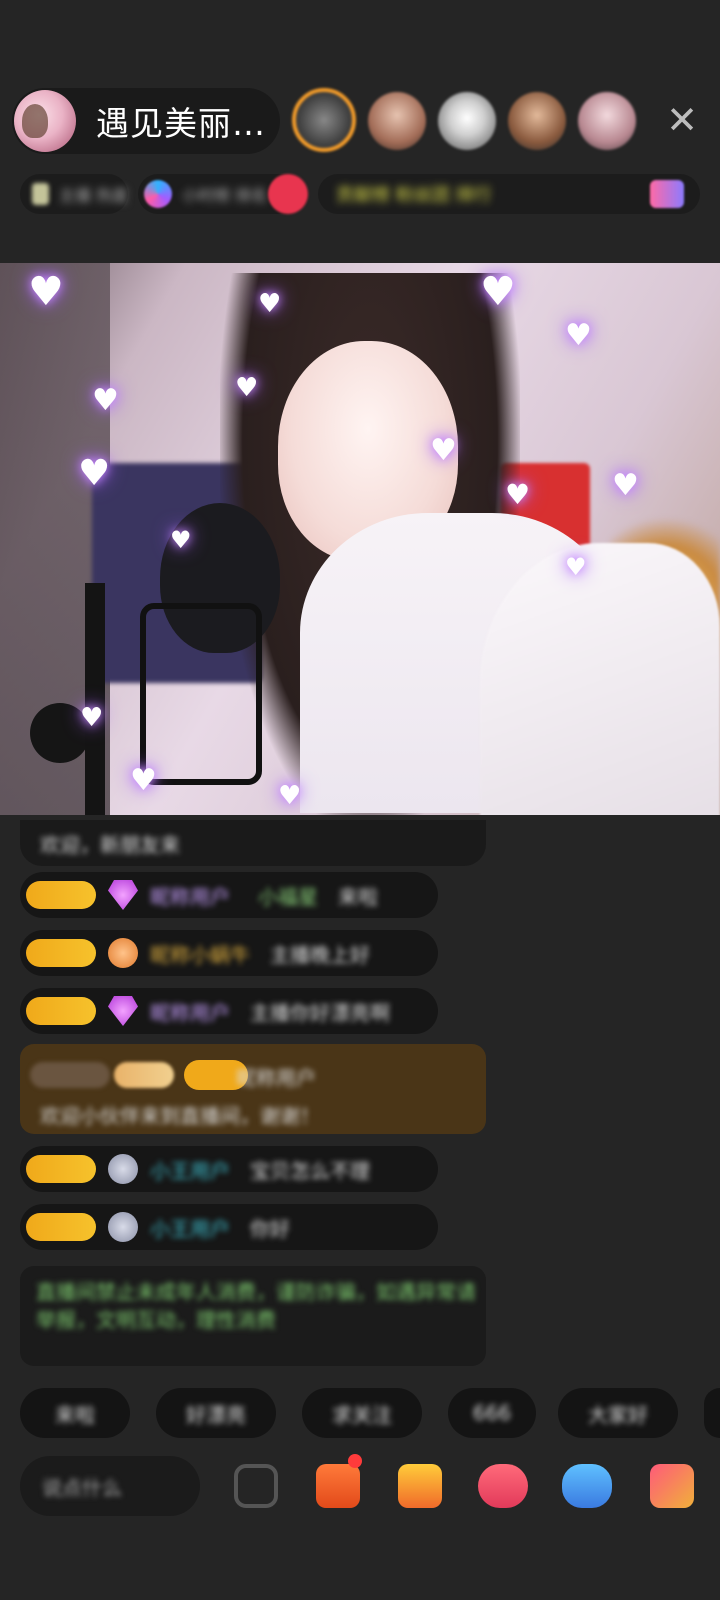 Image resolution: width=720 pixels, height=1600 pixels. I want to click on chat-message: 昵称小蜗牛 主播晚上好, so click(229, 953).